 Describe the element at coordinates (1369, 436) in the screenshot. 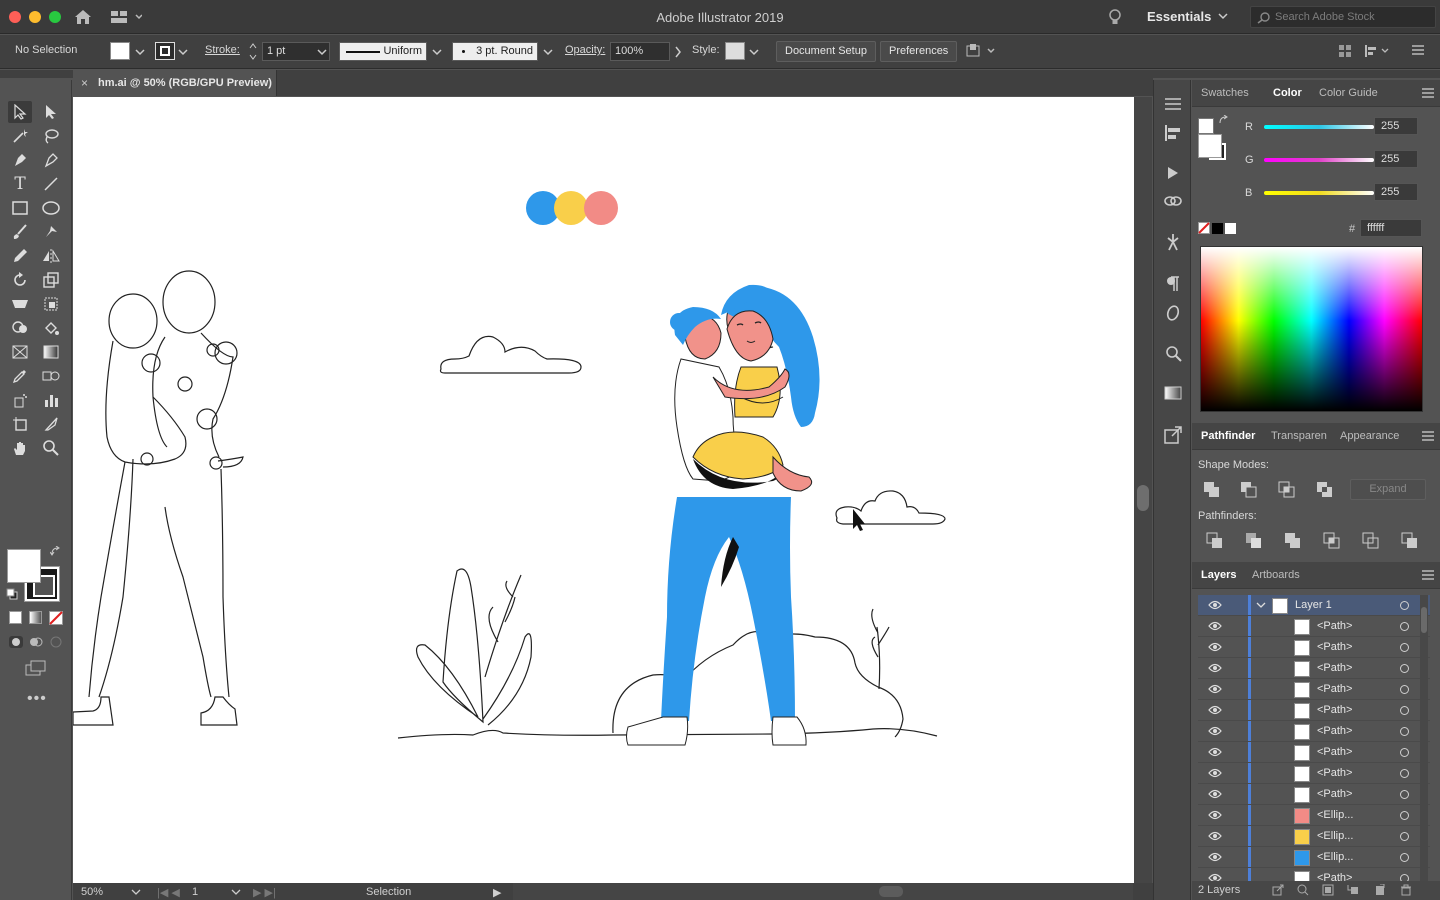

I see `tab-appearance: Appearance` at that location.